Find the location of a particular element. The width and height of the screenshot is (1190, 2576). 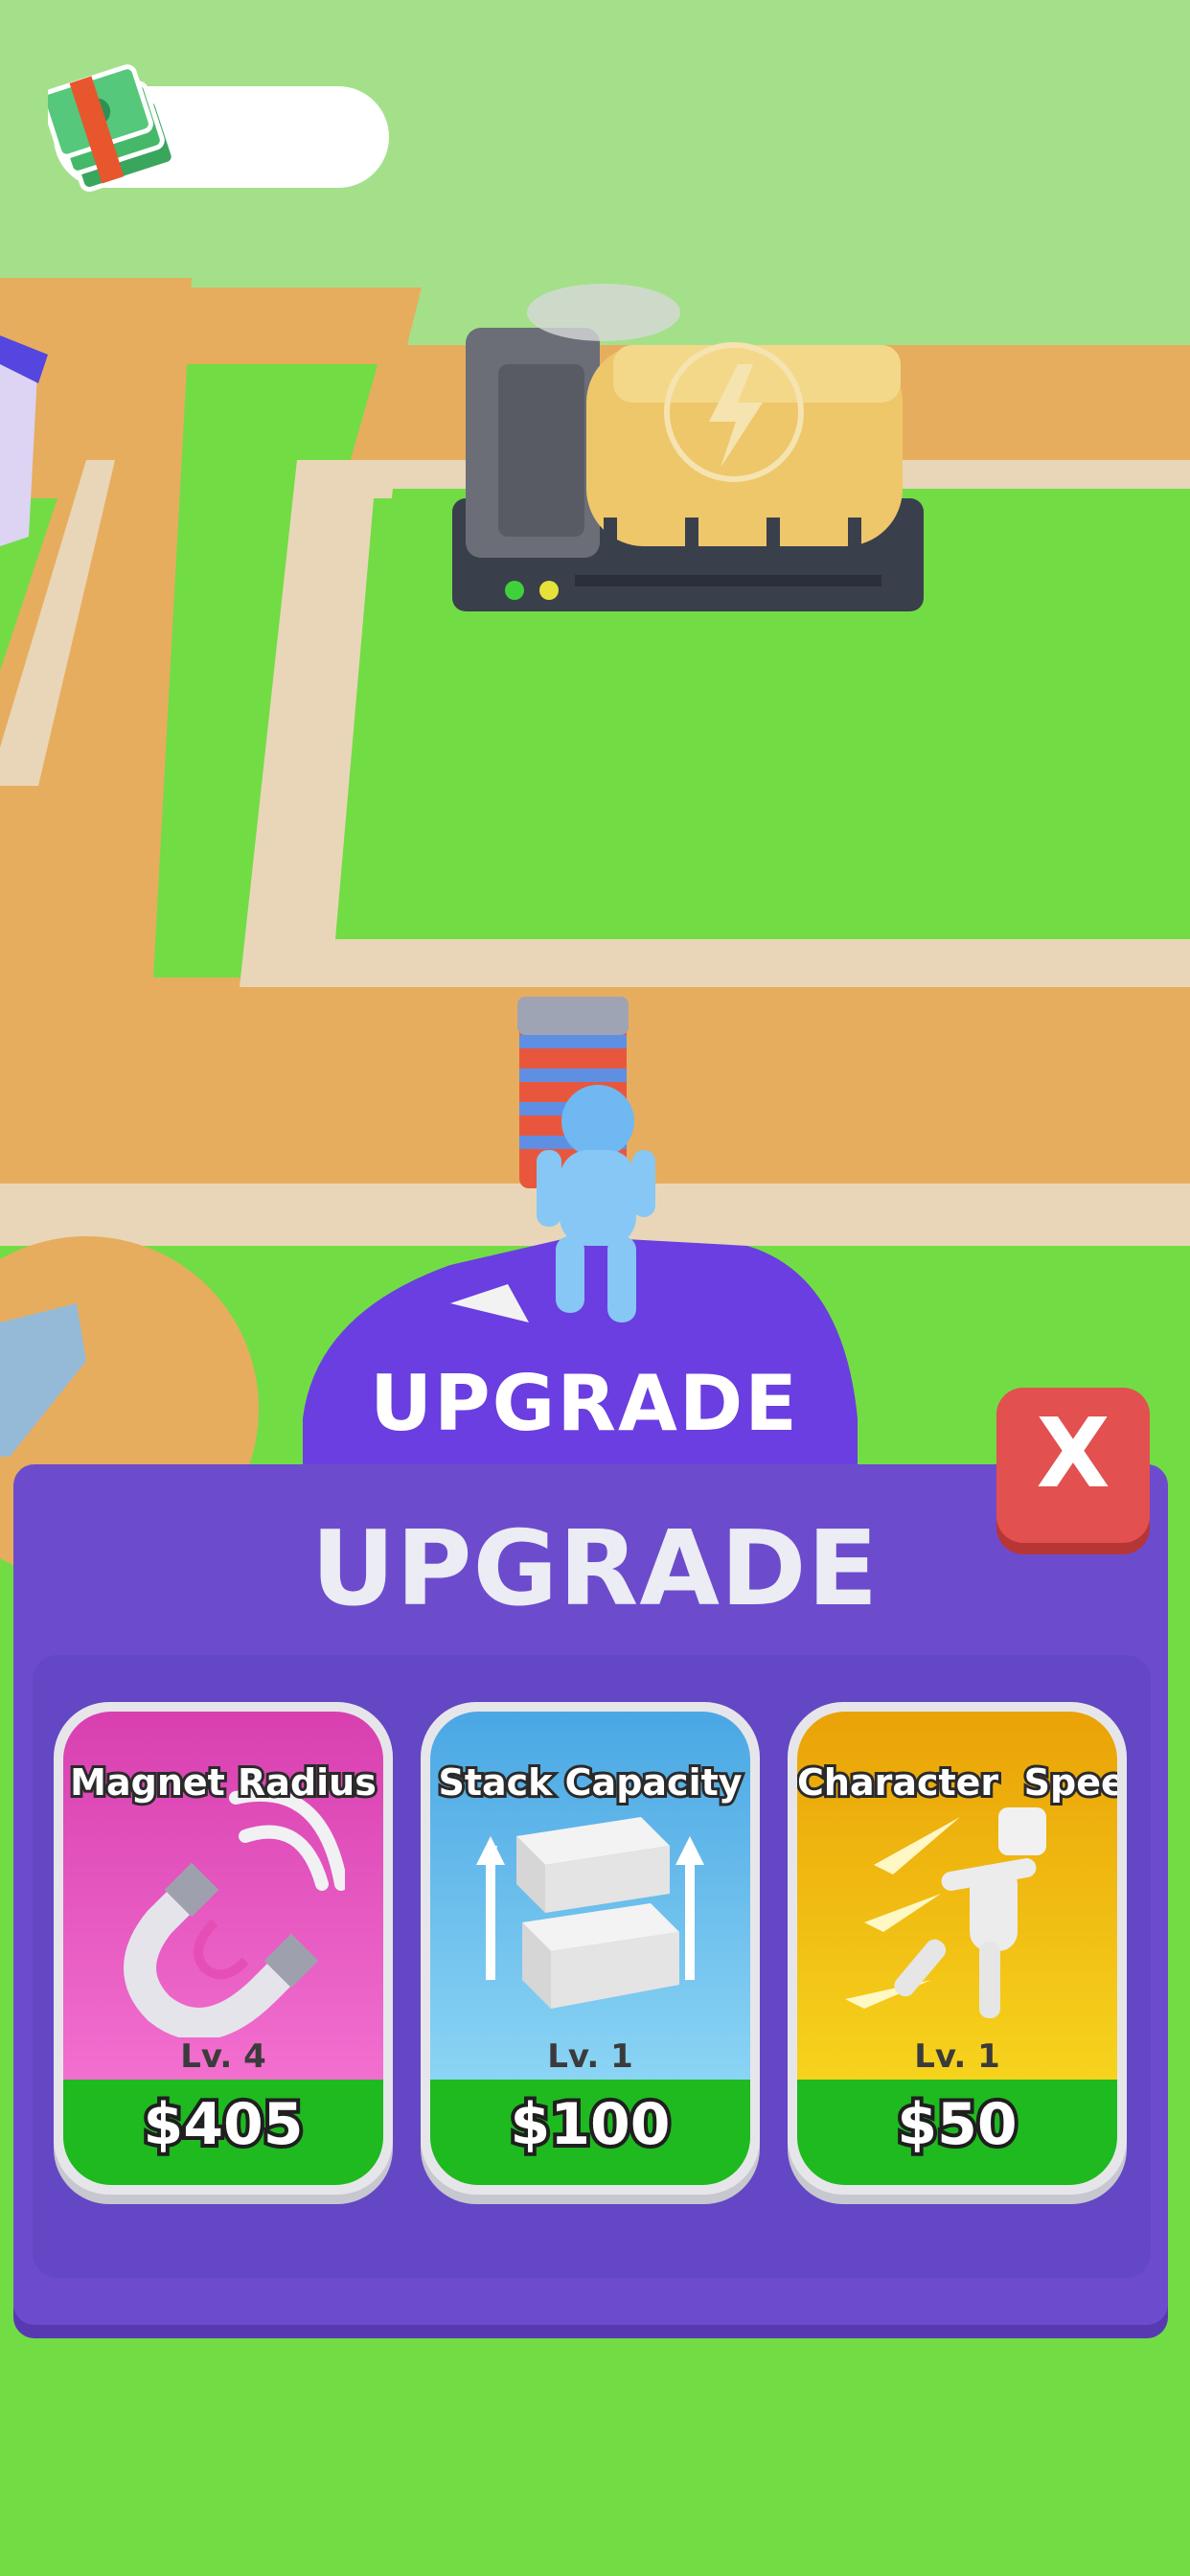

card-title: Character Speed is located at coordinates (957, 1782).